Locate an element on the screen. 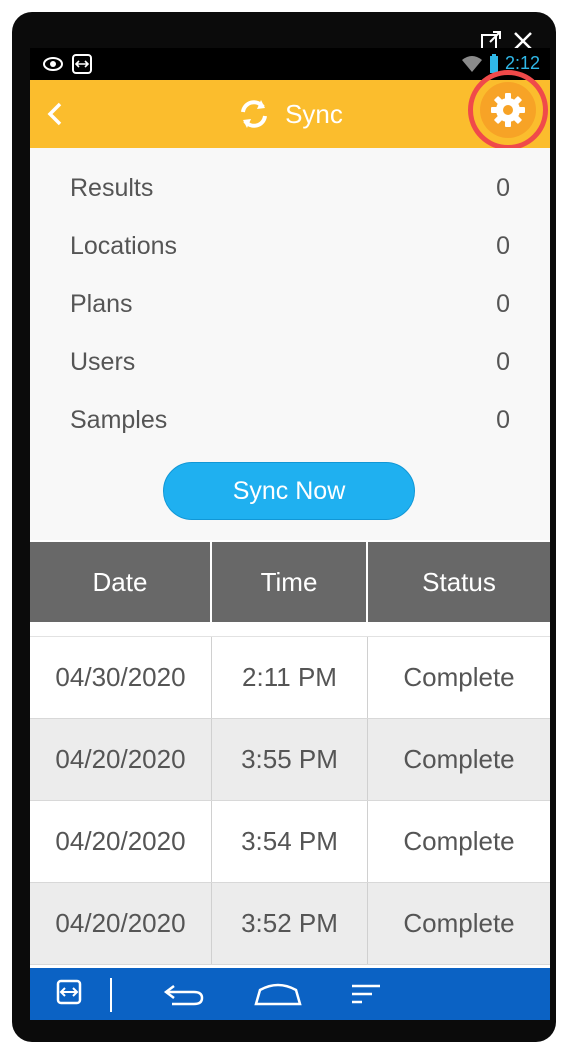 This screenshot has width=568, height=1053. cell-time: 2:11 PM is located at coordinates (290, 677).